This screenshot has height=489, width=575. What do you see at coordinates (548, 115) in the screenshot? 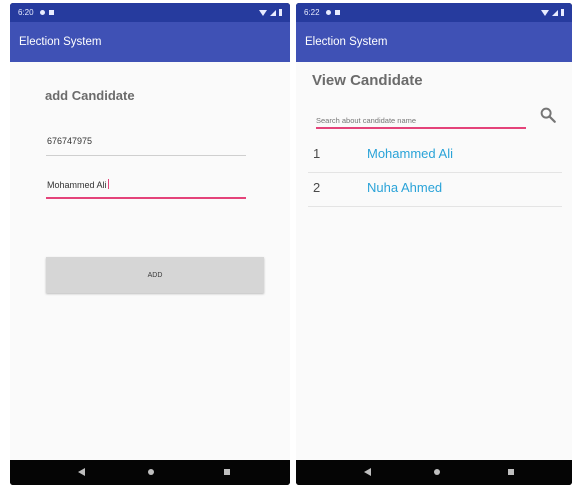
I see `search-icon` at bounding box center [548, 115].